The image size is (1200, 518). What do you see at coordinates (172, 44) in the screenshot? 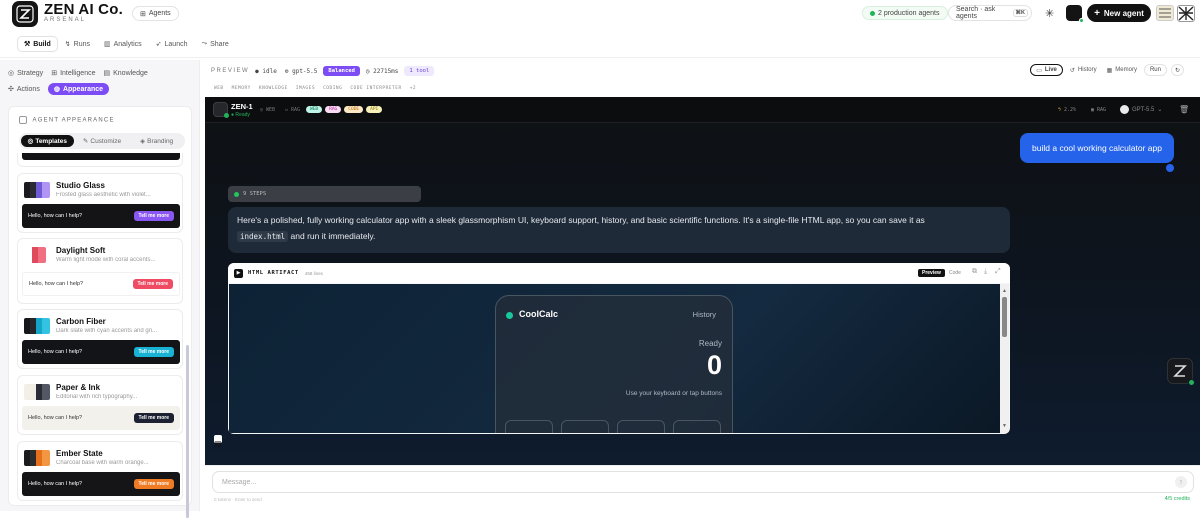
I see `tab-launch: ➶ Launch` at bounding box center [172, 44].